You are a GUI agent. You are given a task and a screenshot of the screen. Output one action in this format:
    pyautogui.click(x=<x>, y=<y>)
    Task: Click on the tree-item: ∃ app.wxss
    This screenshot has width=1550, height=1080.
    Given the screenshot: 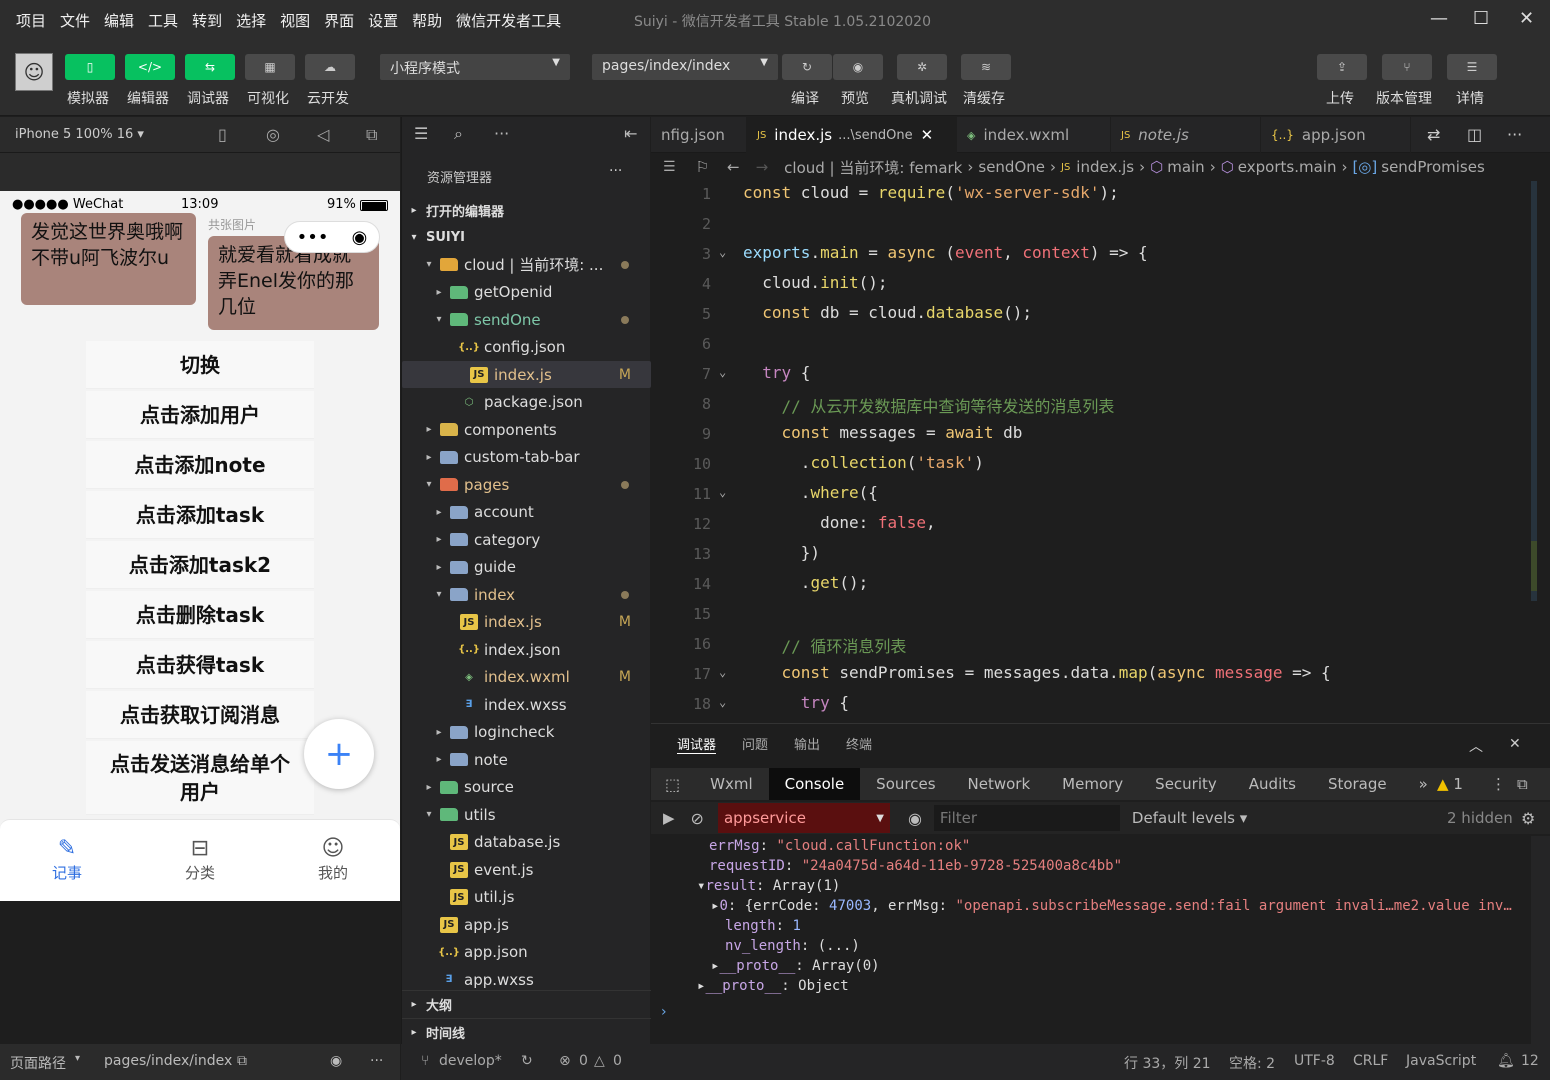 What is the action you would take?
    pyautogui.click(x=526, y=979)
    